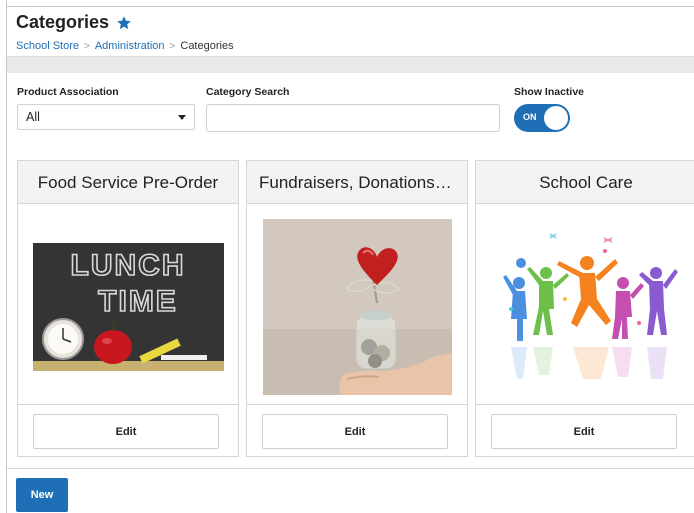 This screenshot has width=694, height=513. Describe the element at coordinates (130, 46) in the screenshot. I see `breadcrumb-administration: Administration` at that location.